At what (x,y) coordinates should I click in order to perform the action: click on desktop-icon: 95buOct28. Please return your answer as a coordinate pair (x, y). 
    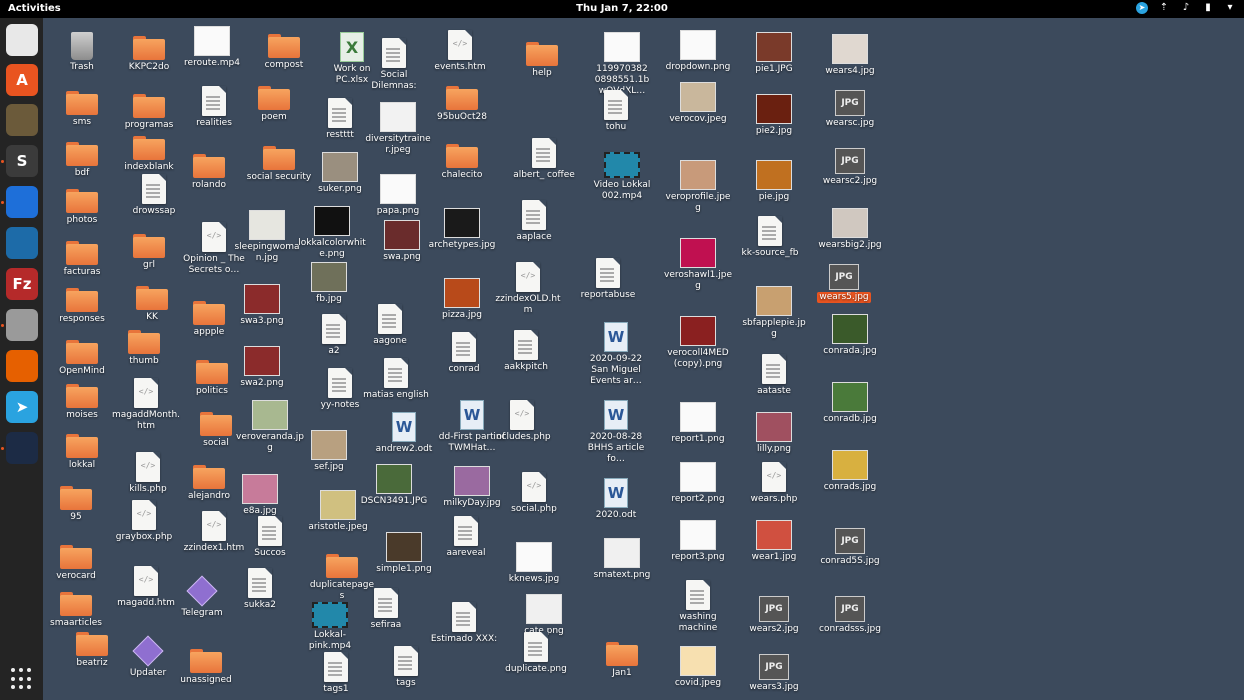
    Looking at the image, I should click on (462, 100).